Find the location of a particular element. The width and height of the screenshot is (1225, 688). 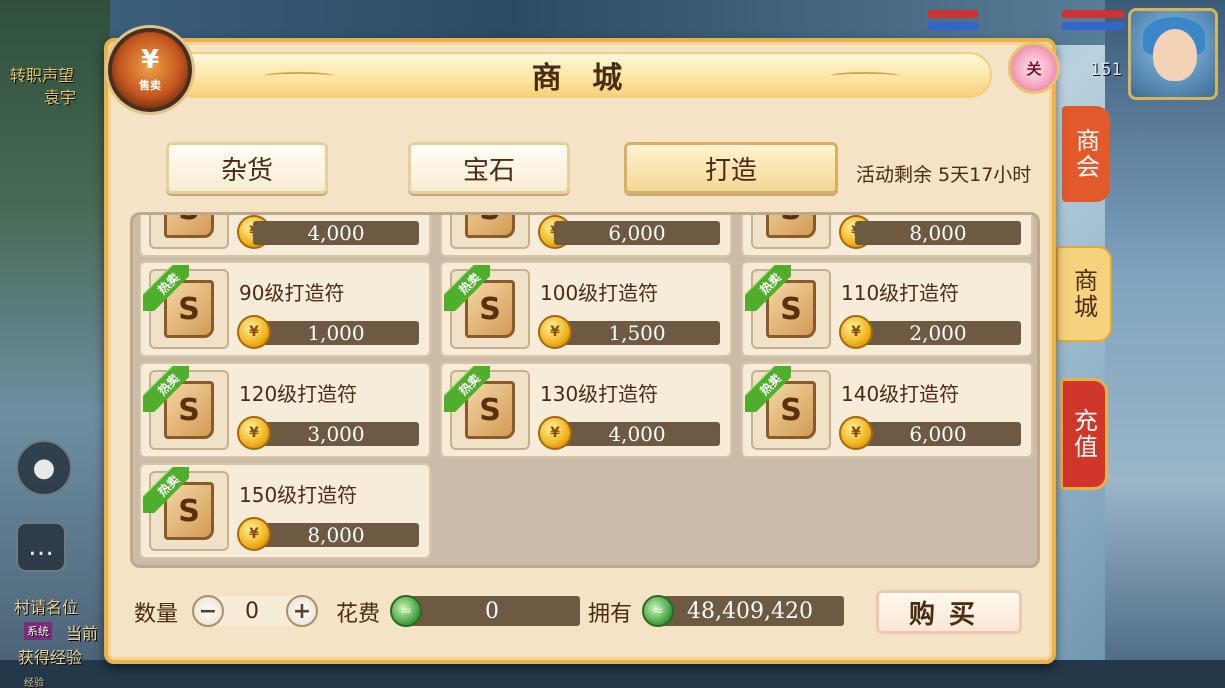

item-card-partial: S ¥ 6,000 is located at coordinates (586, 236).